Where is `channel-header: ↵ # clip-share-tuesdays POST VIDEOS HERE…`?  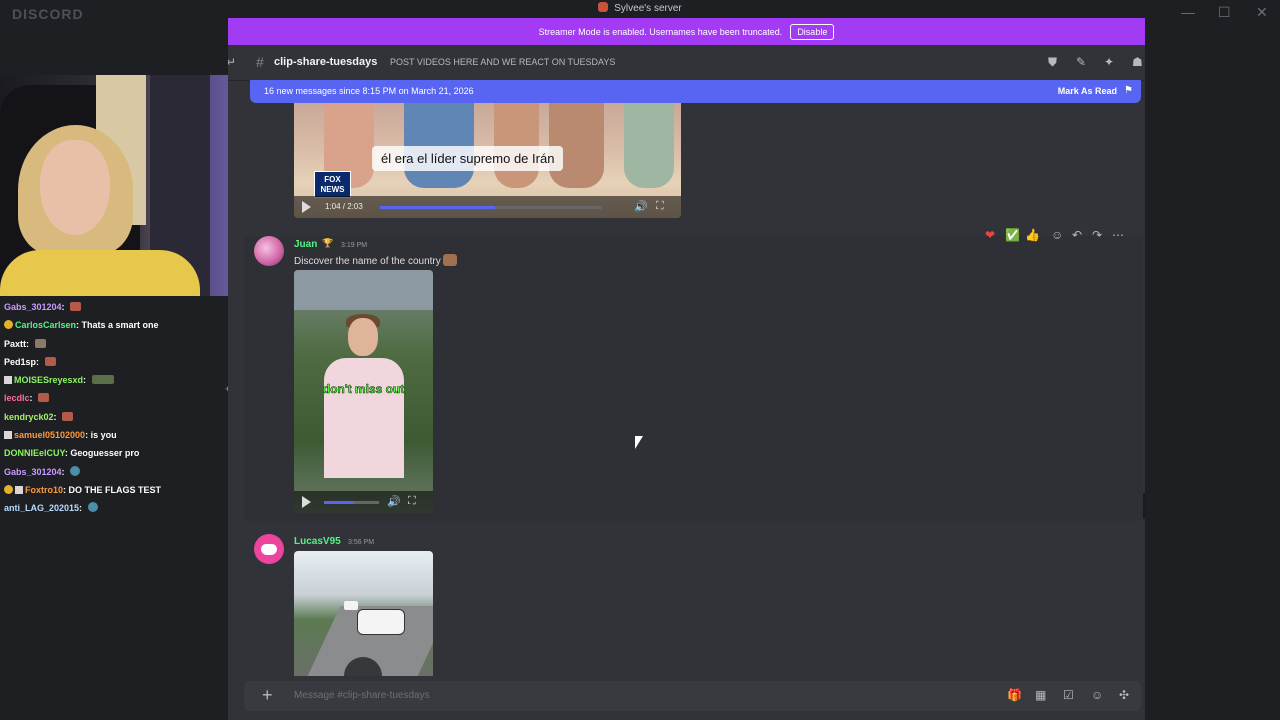 channel-header: ↵ # clip-share-tuesdays POST VIDEOS HERE… is located at coordinates (686, 63).